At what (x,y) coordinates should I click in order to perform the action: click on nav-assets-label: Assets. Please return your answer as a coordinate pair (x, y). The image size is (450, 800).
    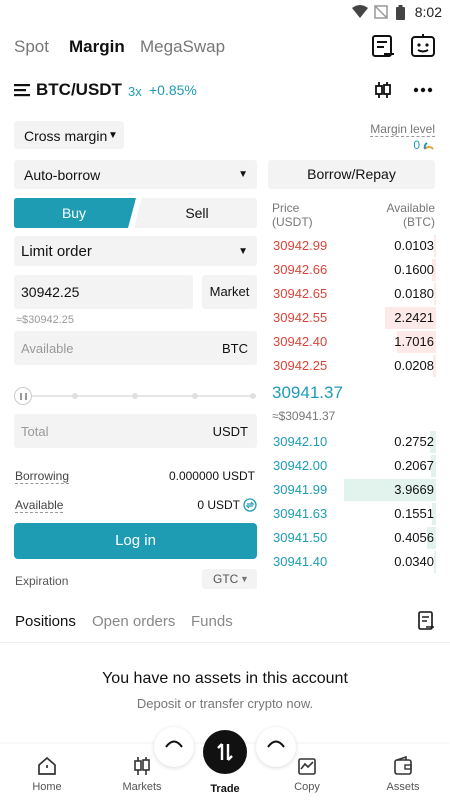
    Looking at the image, I should click on (403, 787).